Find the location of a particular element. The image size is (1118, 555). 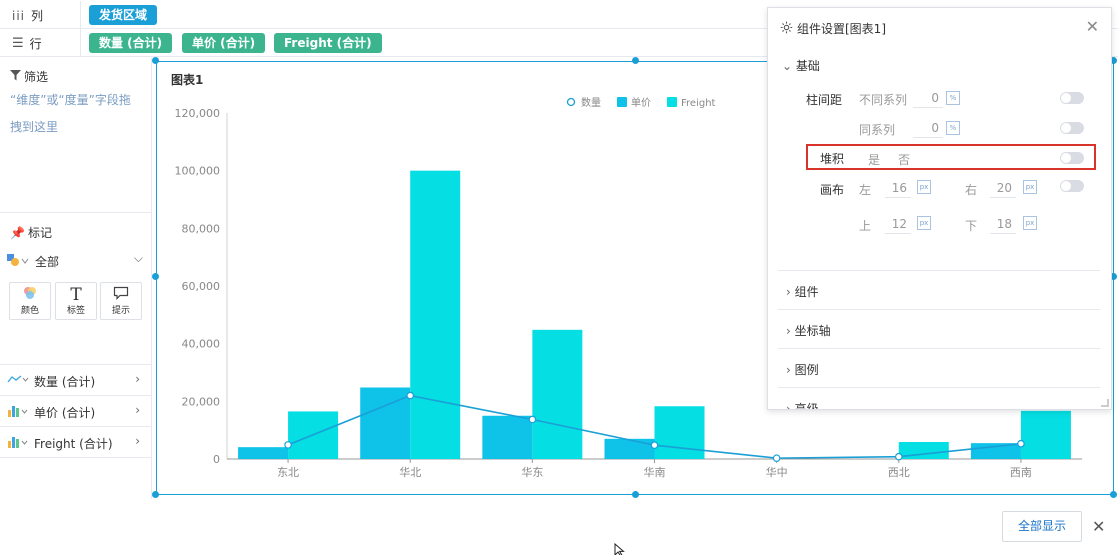

mark-label-button: T 标签 is located at coordinates (76, 301).